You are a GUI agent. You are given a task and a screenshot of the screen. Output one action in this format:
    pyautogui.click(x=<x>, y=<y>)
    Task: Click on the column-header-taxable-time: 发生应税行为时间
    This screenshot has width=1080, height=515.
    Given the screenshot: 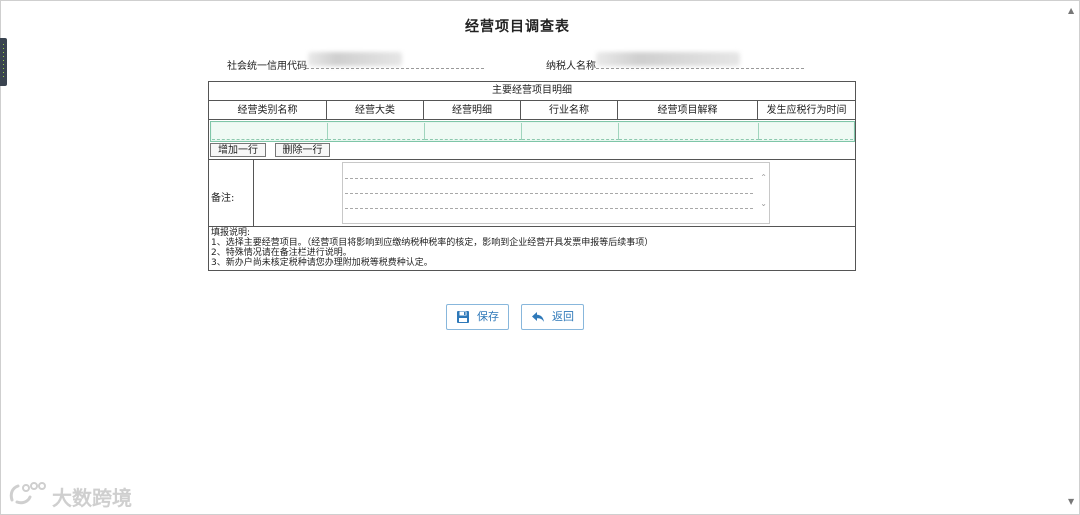 What is the action you would take?
    pyautogui.click(x=806, y=110)
    